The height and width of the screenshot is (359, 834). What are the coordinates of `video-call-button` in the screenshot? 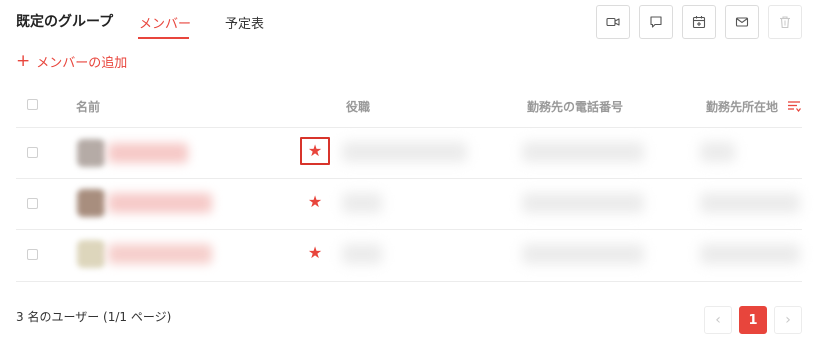 It's located at (613, 22).